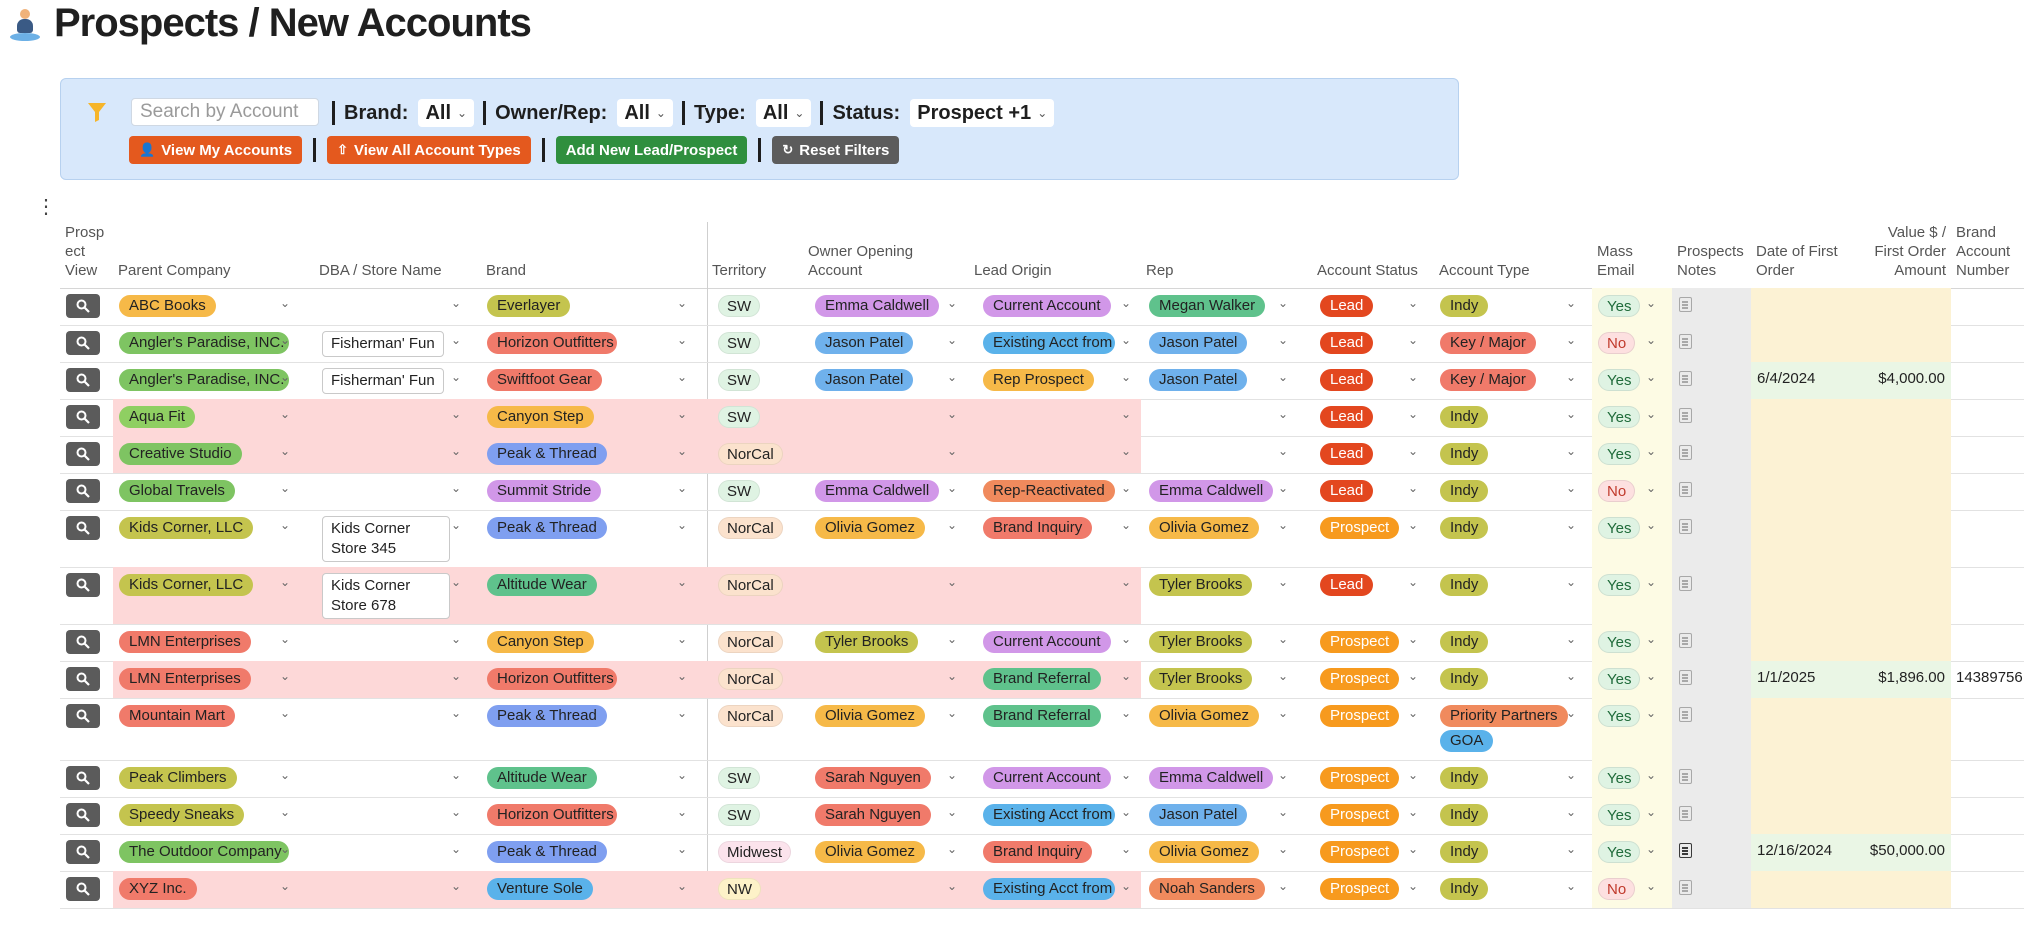  What do you see at coordinates (1055, 642) in the screenshot?
I see `cell-lead: Current Account ⌄` at bounding box center [1055, 642].